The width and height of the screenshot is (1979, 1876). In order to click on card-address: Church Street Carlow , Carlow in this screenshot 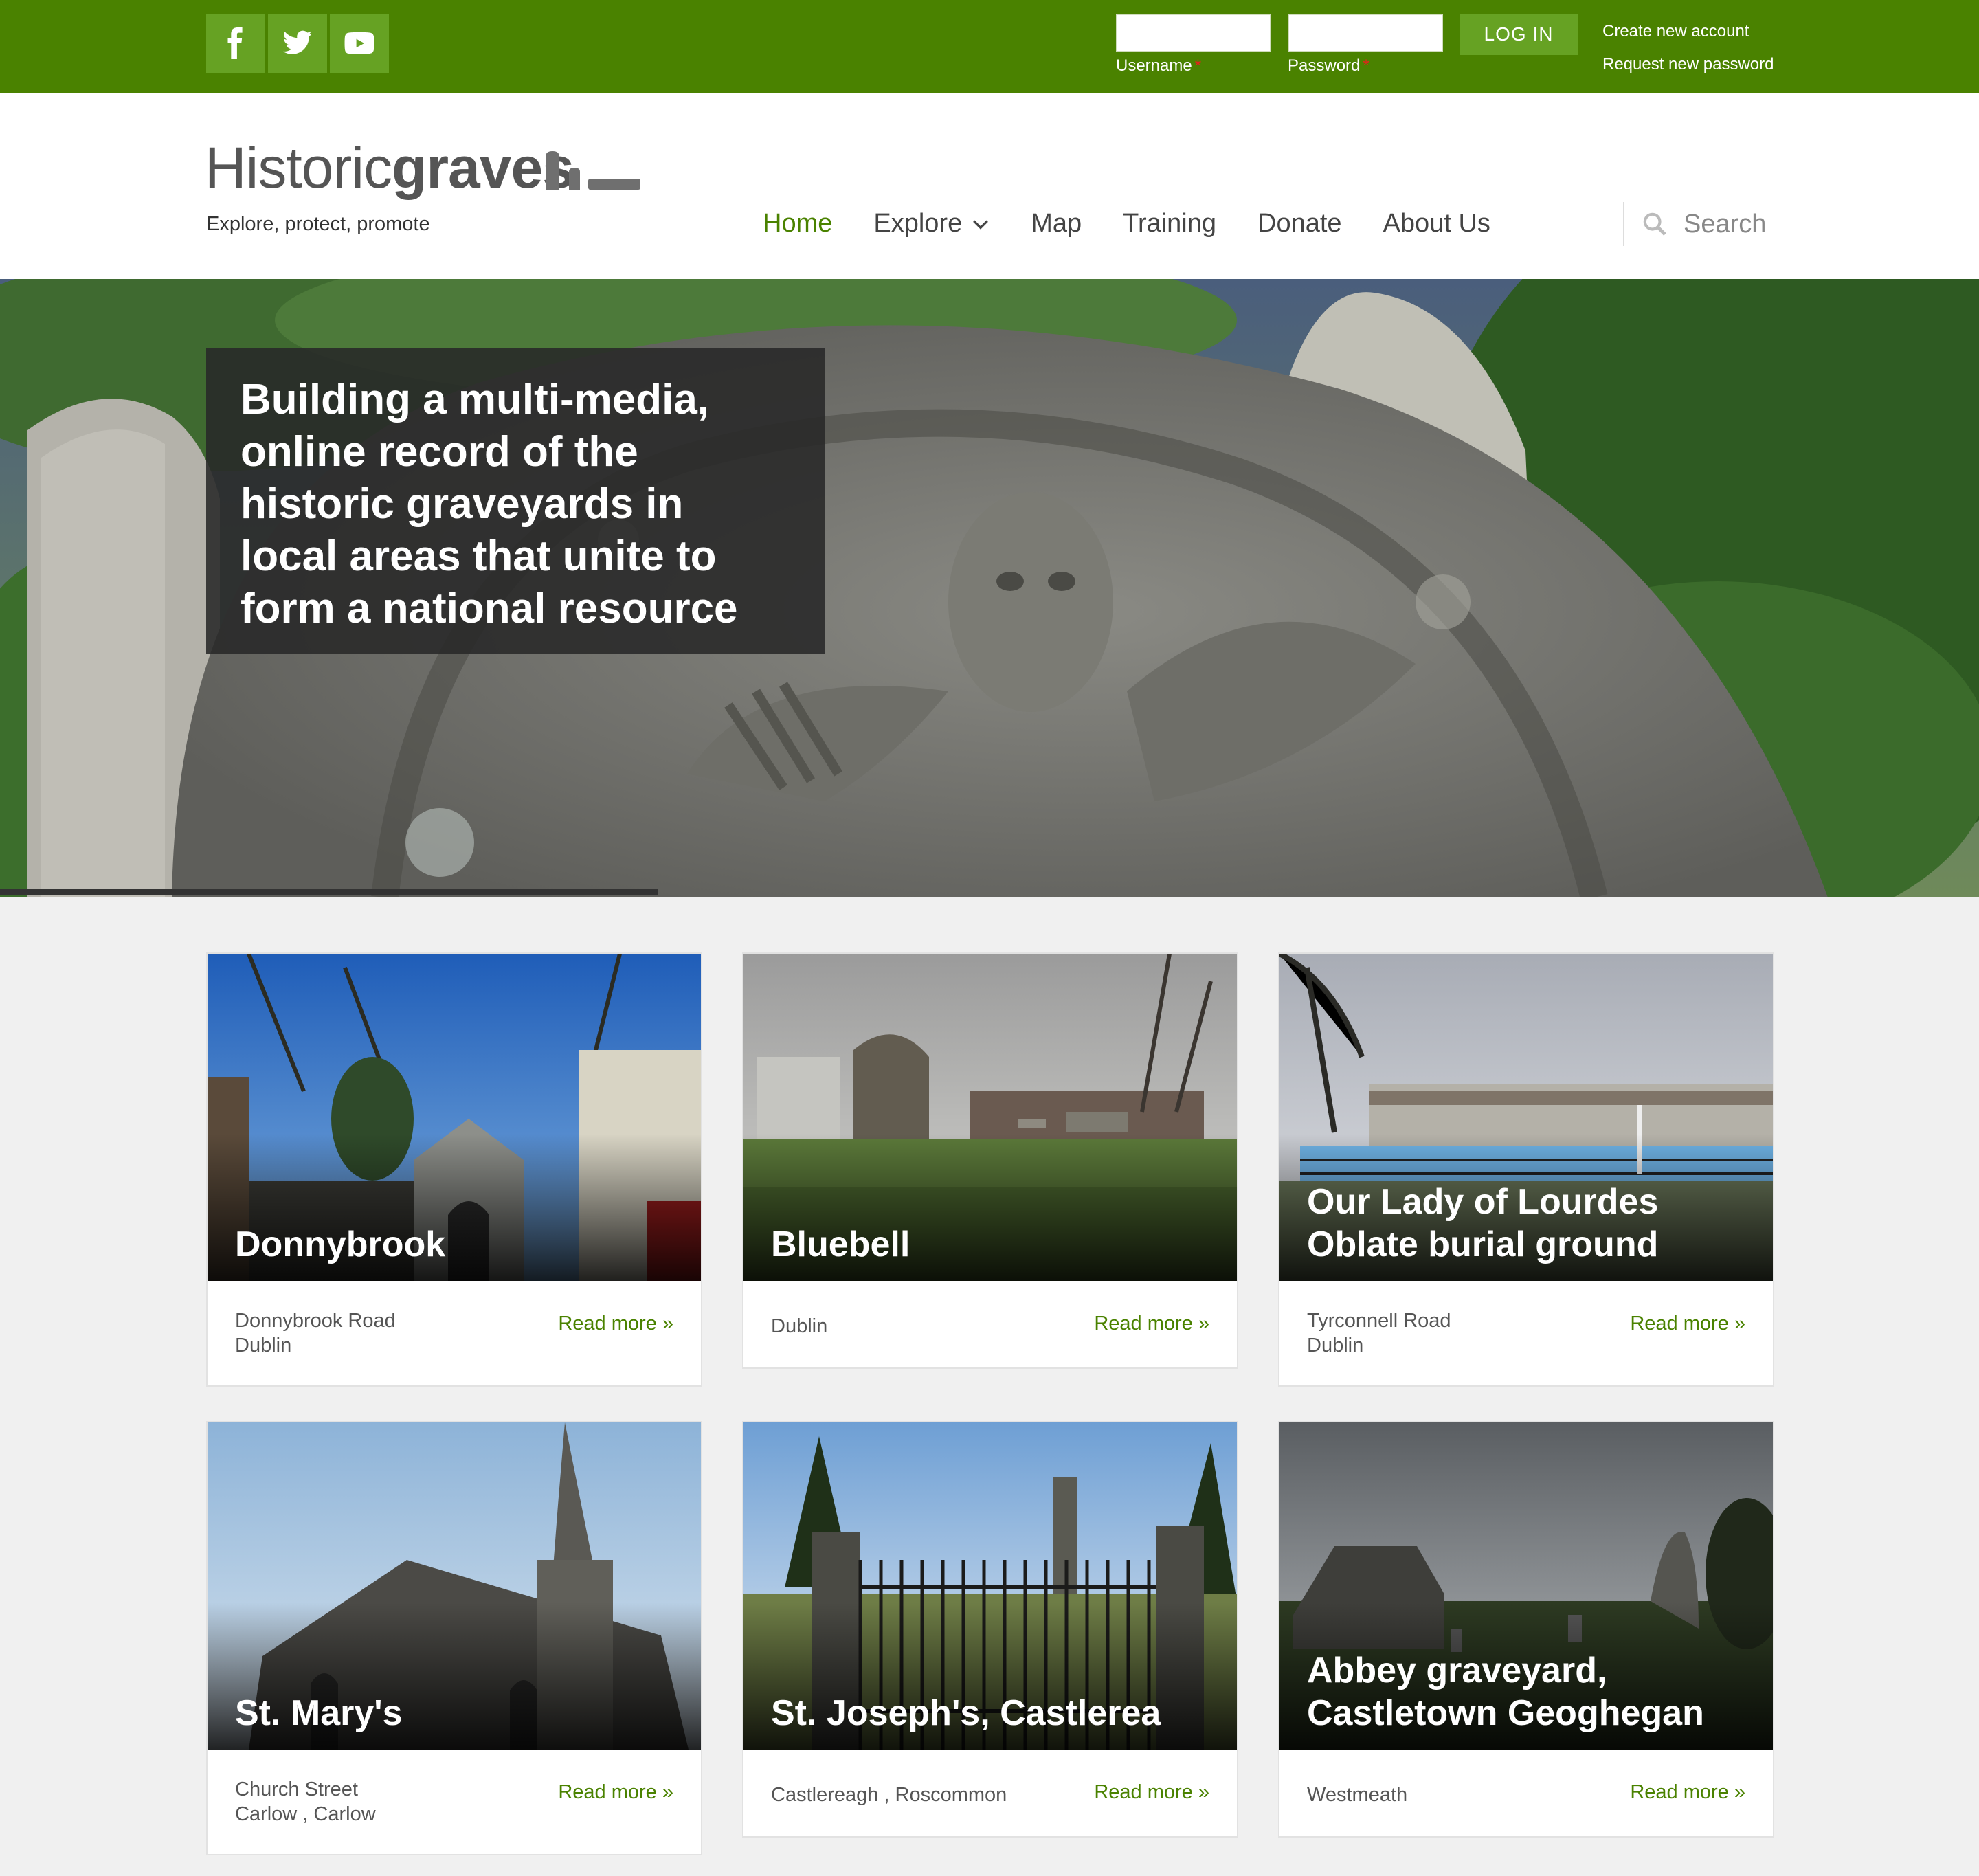, I will do `click(305, 1801)`.